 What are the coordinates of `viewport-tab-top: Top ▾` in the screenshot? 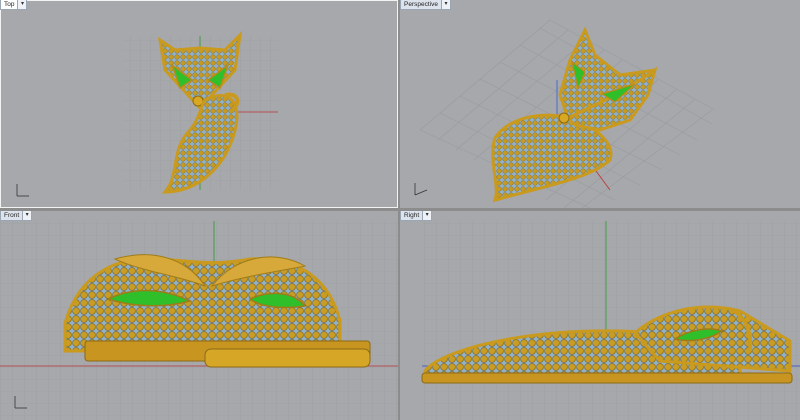 It's located at (14, 5).